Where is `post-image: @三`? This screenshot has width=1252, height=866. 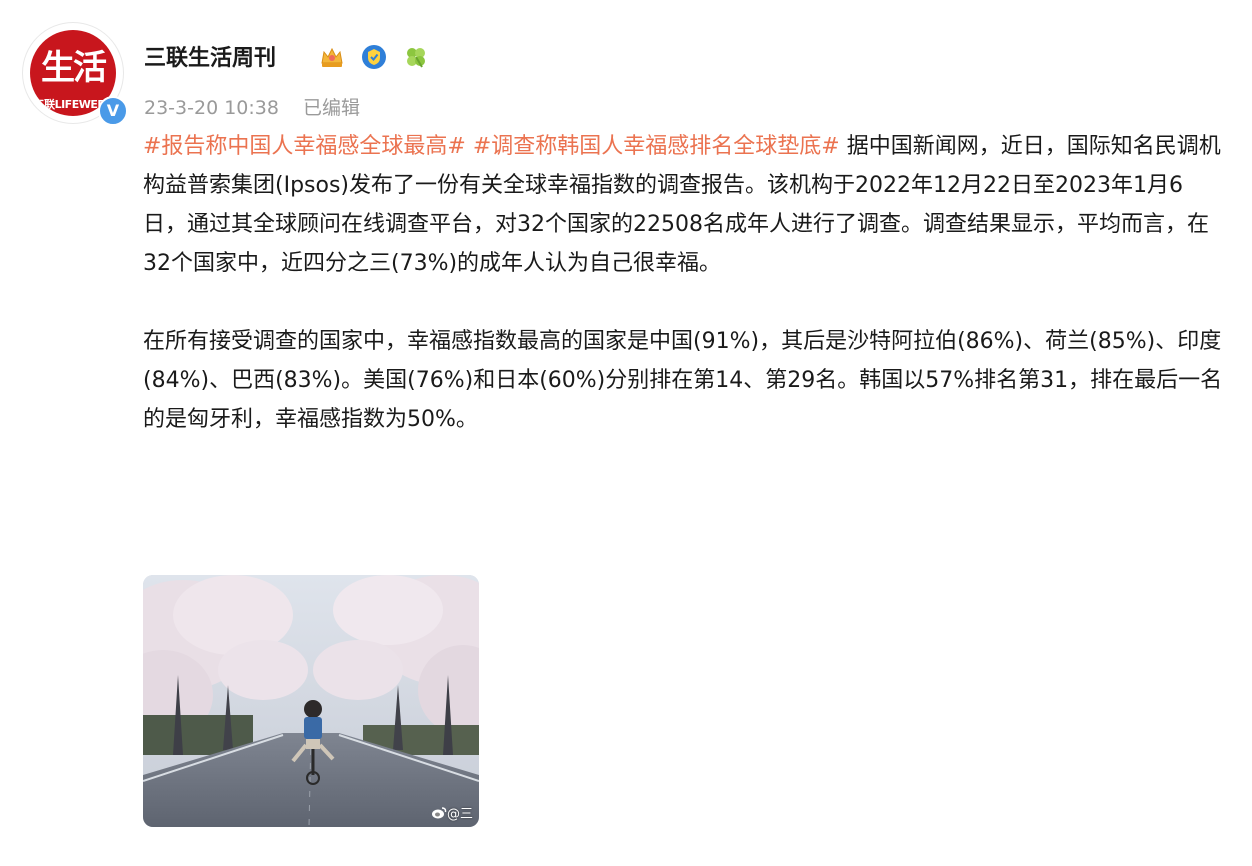 post-image: @三 is located at coordinates (311, 701).